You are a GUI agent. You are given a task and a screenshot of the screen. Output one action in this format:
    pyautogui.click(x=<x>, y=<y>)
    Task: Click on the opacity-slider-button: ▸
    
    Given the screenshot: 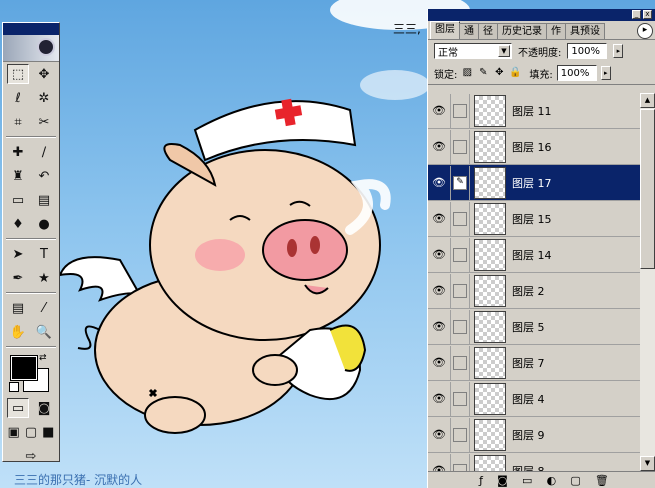 What is the action you would take?
    pyautogui.click(x=618, y=51)
    